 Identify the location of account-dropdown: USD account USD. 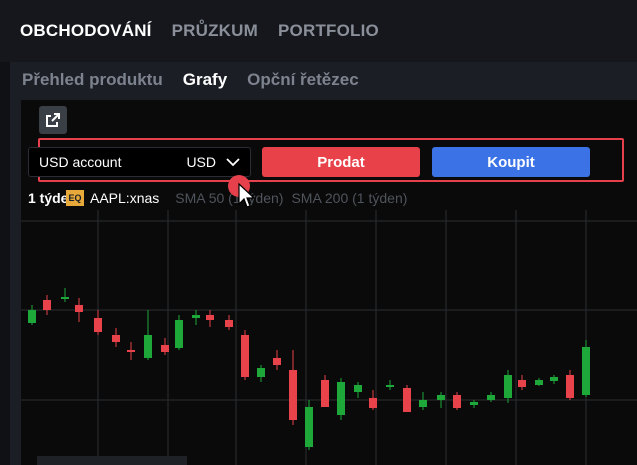
(139, 162).